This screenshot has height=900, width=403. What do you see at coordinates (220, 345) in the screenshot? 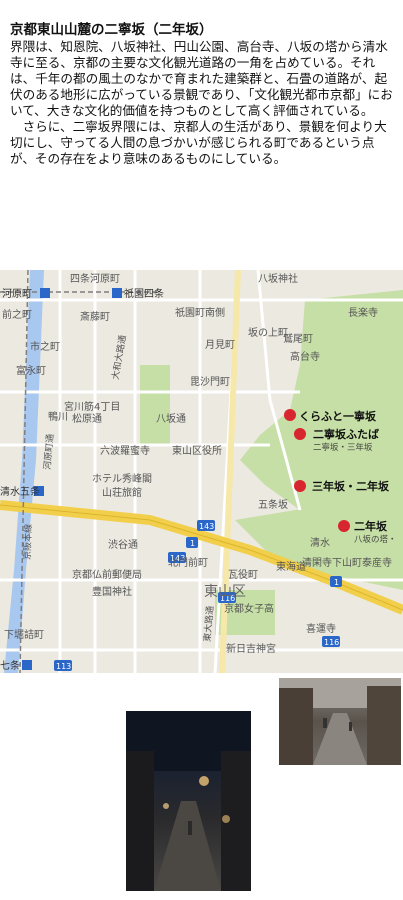
I see `label-tsukimi: 月見町` at bounding box center [220, 345].